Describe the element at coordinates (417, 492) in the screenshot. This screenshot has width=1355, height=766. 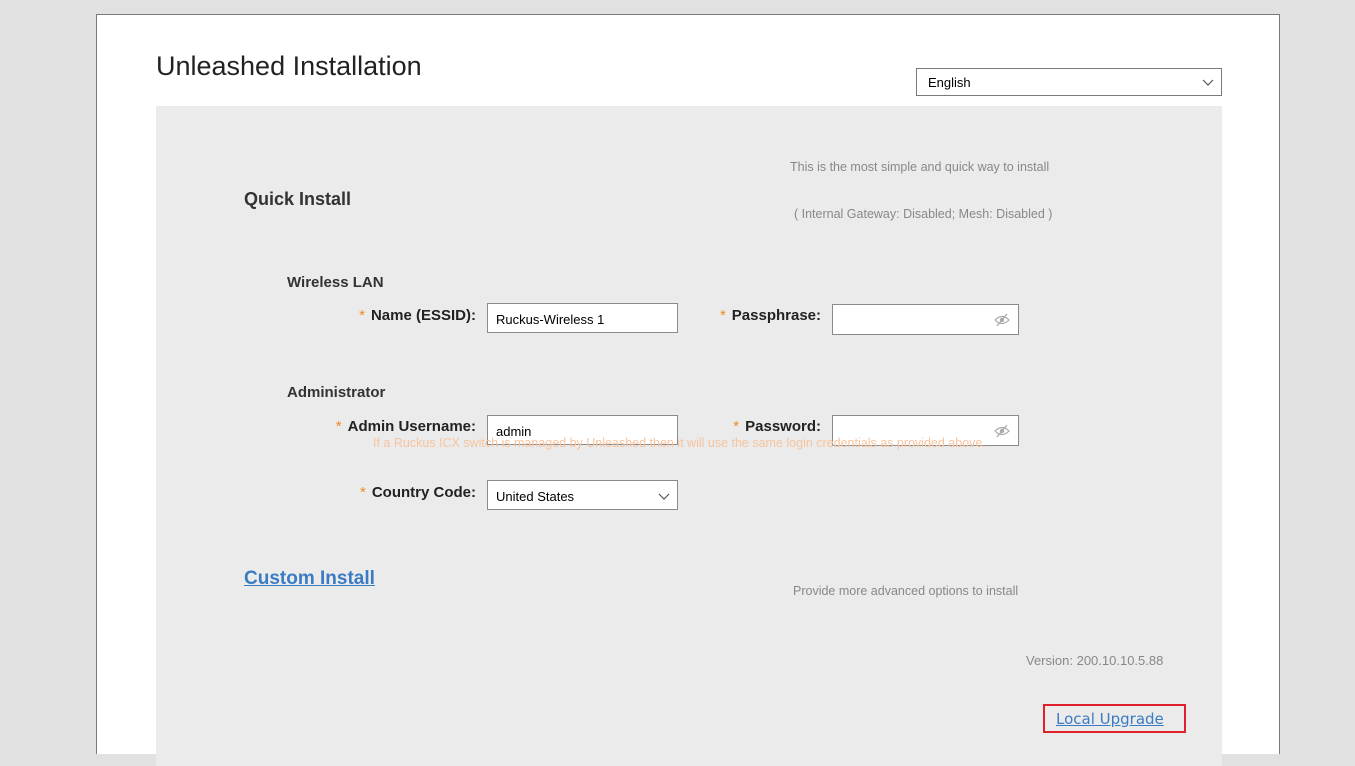
I see `country-code-label: * Country Code:` at that location.